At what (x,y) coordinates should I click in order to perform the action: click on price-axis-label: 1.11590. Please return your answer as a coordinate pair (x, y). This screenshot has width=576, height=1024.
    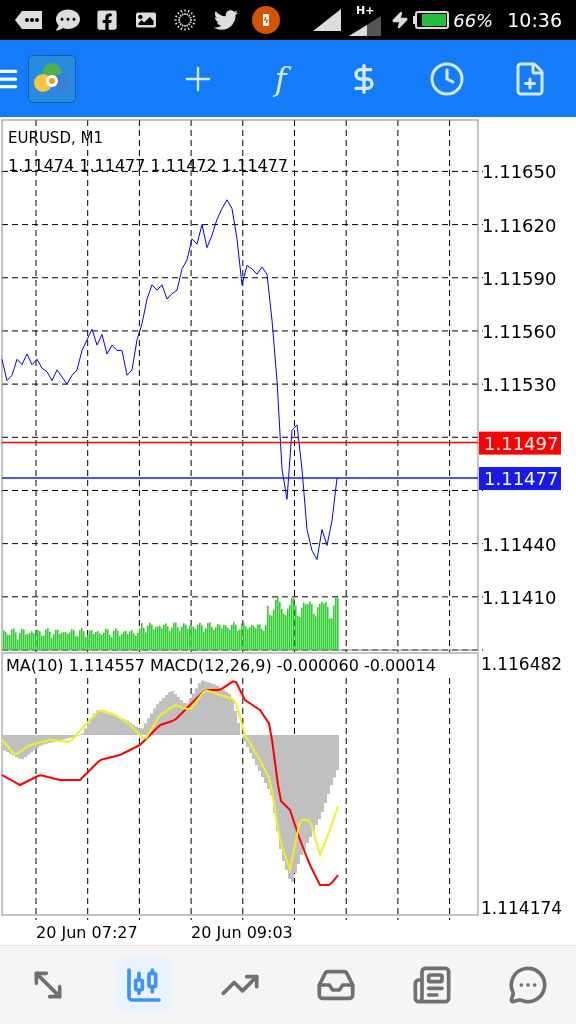
    Looking at the image, I should click on (519, 278).